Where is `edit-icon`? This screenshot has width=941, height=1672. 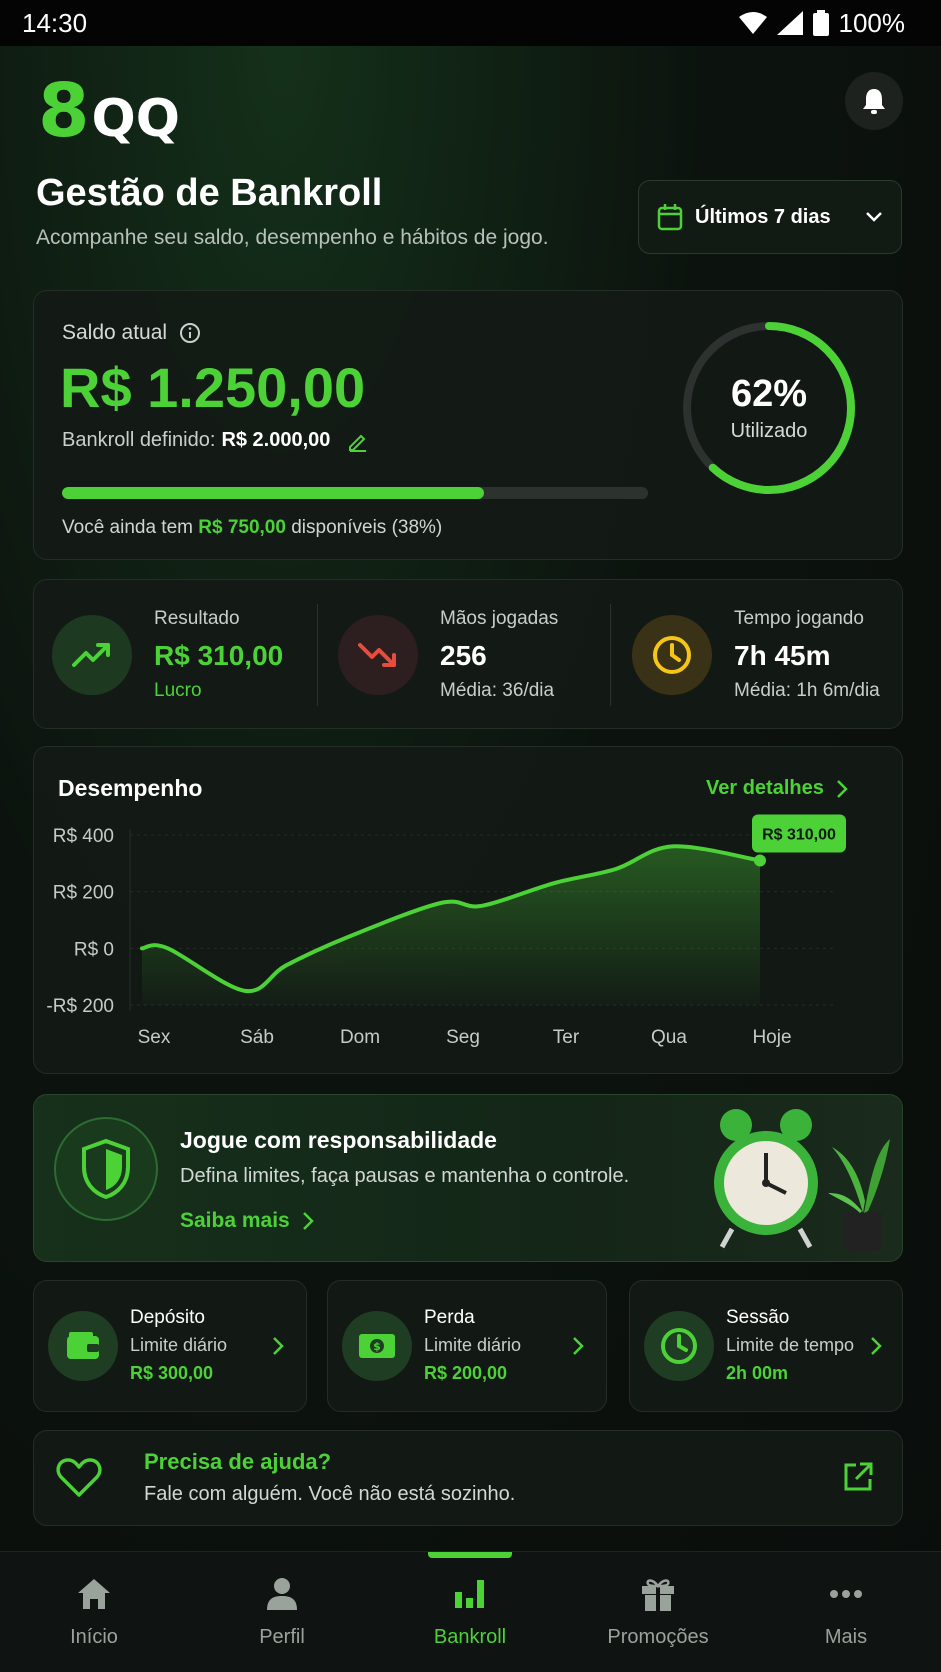 edit-icon is located at coordinates (358, 441).